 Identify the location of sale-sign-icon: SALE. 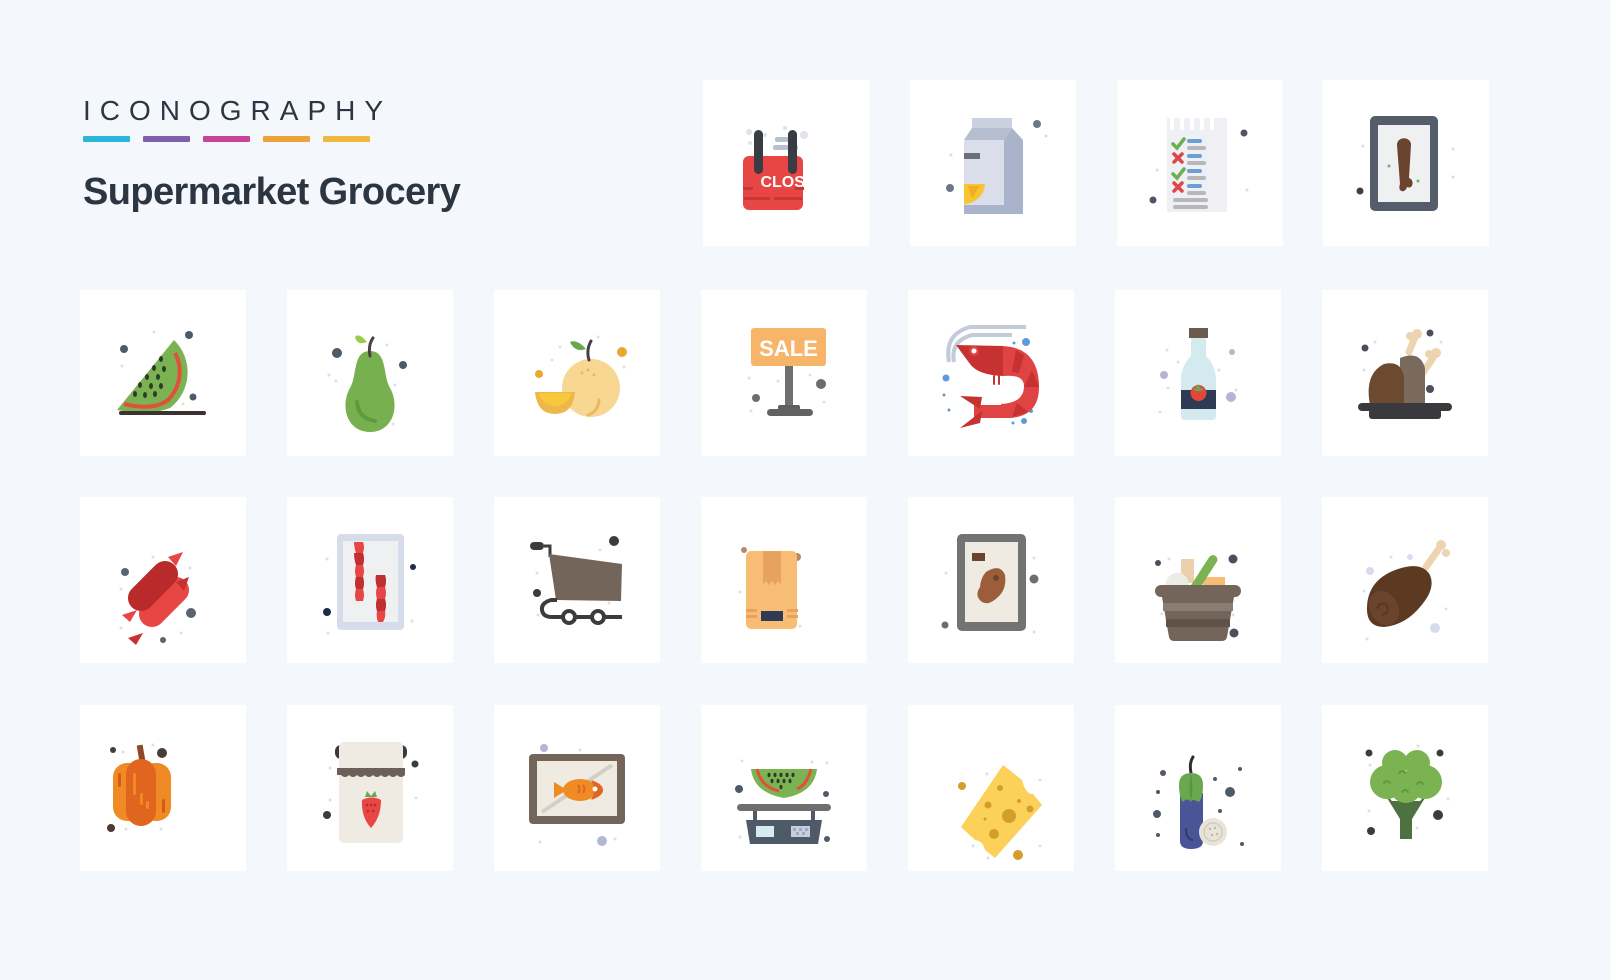
(786, 372).